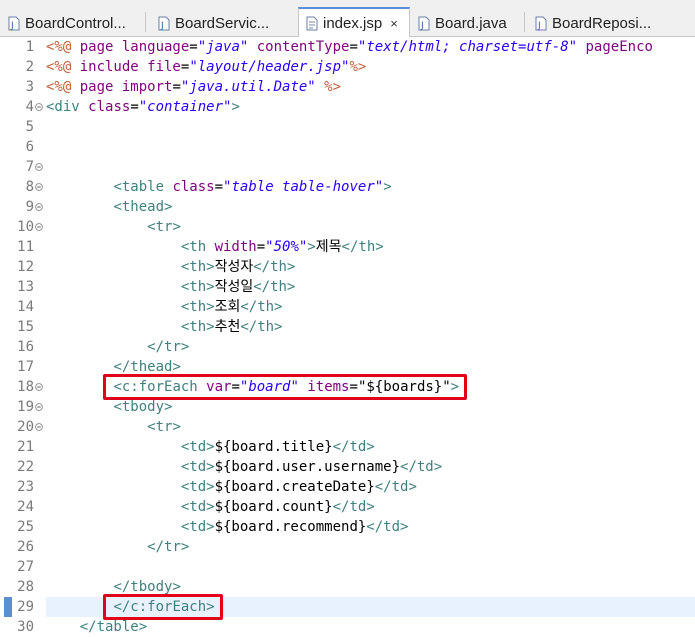 The height and width of the screenshot is (637, 695). I want to click on line-number: 1, so click(29, 47).